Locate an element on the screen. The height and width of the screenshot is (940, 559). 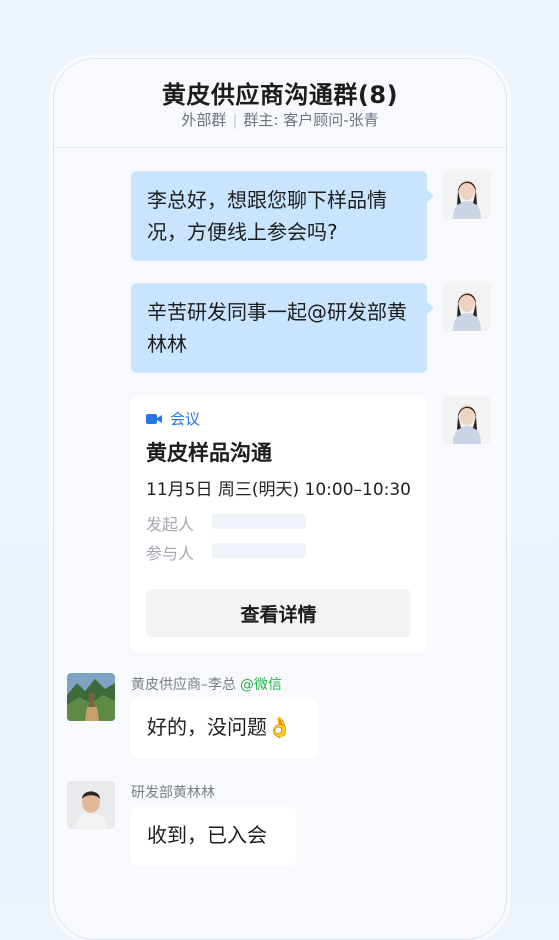
attendees-label: 参与人 is located at coordinates (170, 552).